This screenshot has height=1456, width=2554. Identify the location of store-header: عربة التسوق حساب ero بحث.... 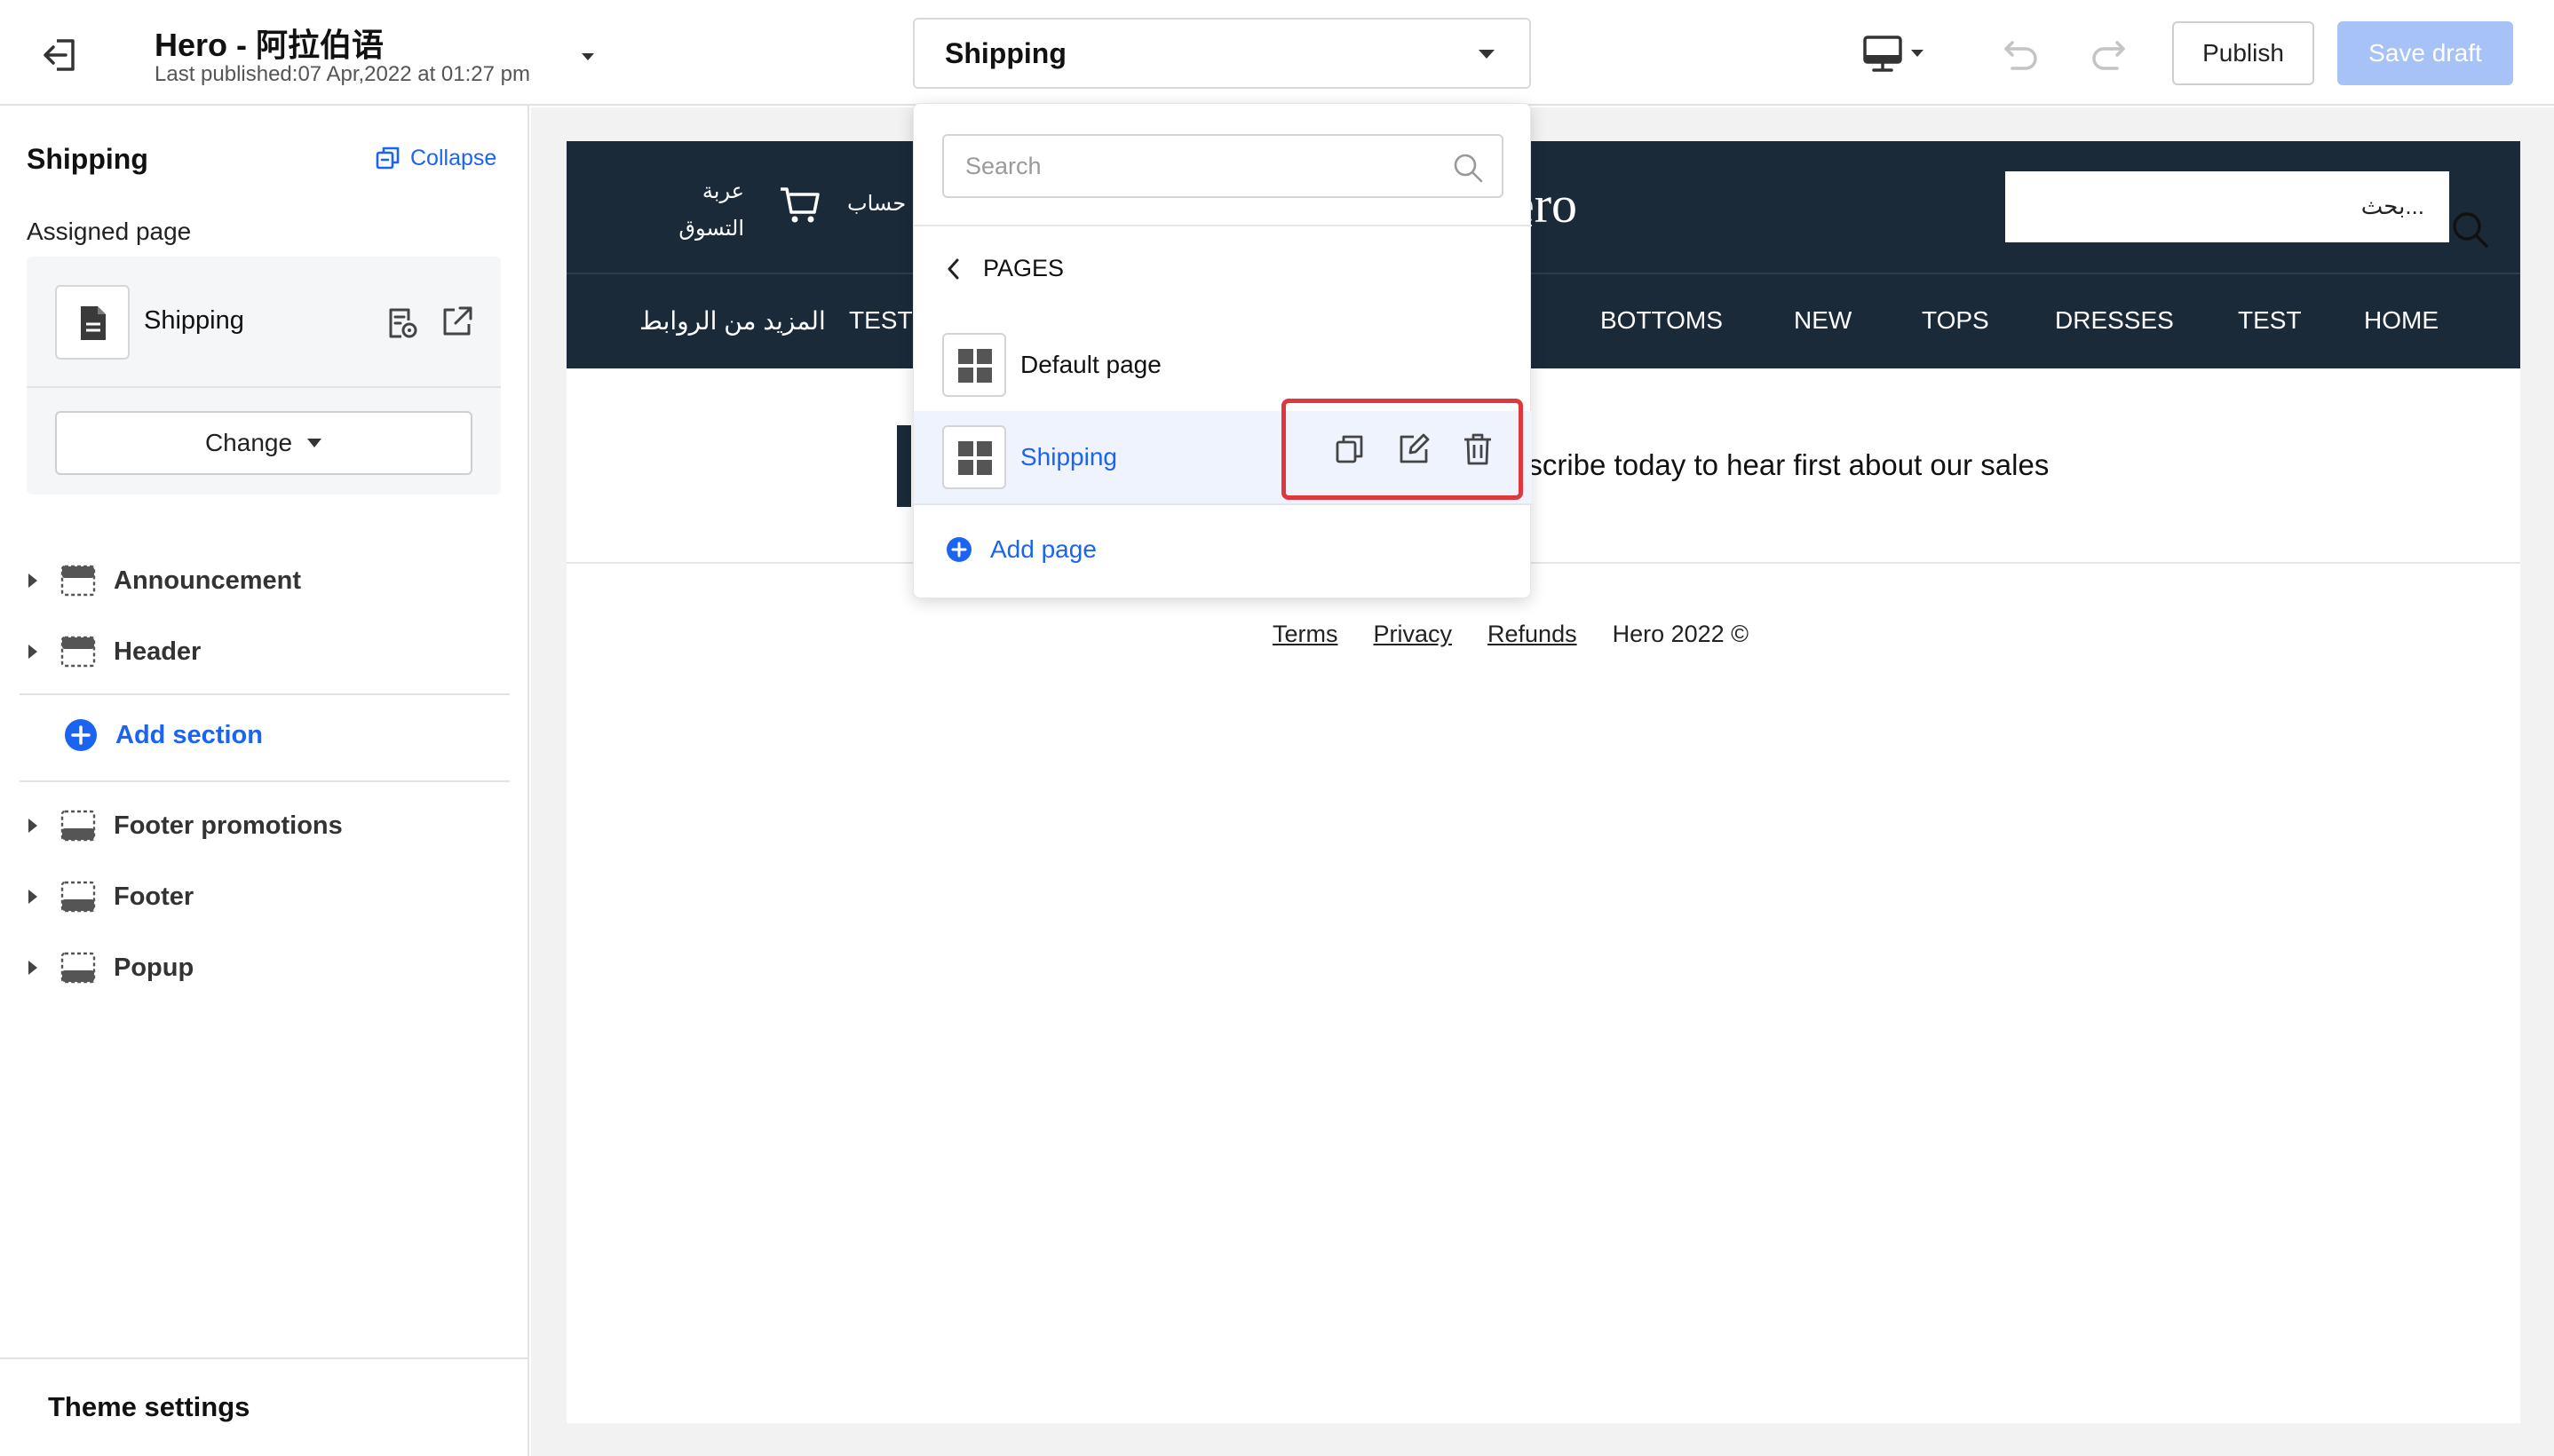
(1543, 207).